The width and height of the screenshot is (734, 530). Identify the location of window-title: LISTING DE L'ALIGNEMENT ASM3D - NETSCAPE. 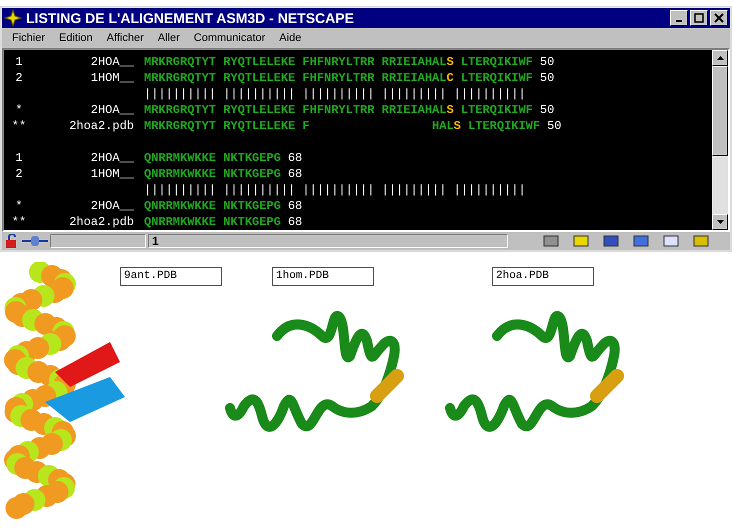
(190, 18).